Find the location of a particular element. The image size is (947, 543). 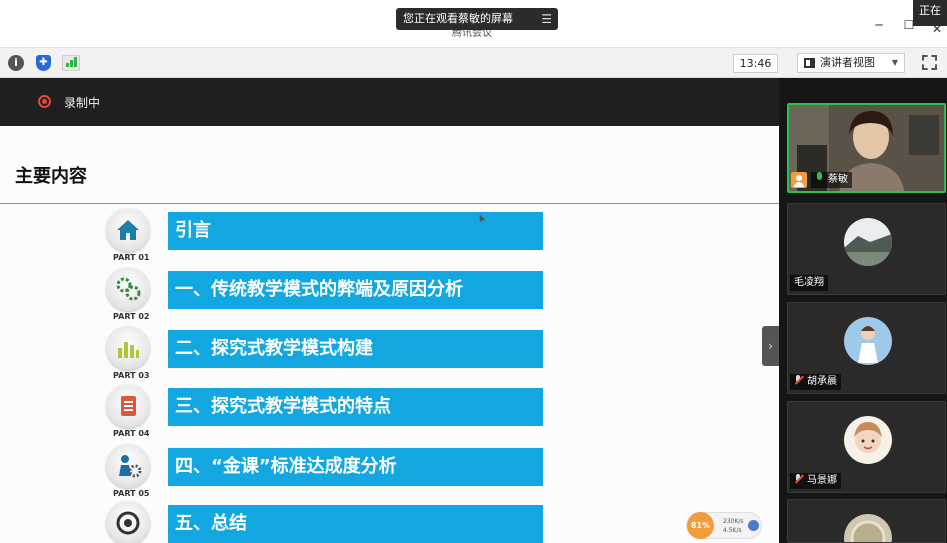

share-banner-text: 您正在观看蔡敏的屏幕 is located at coordinates (458, 18).